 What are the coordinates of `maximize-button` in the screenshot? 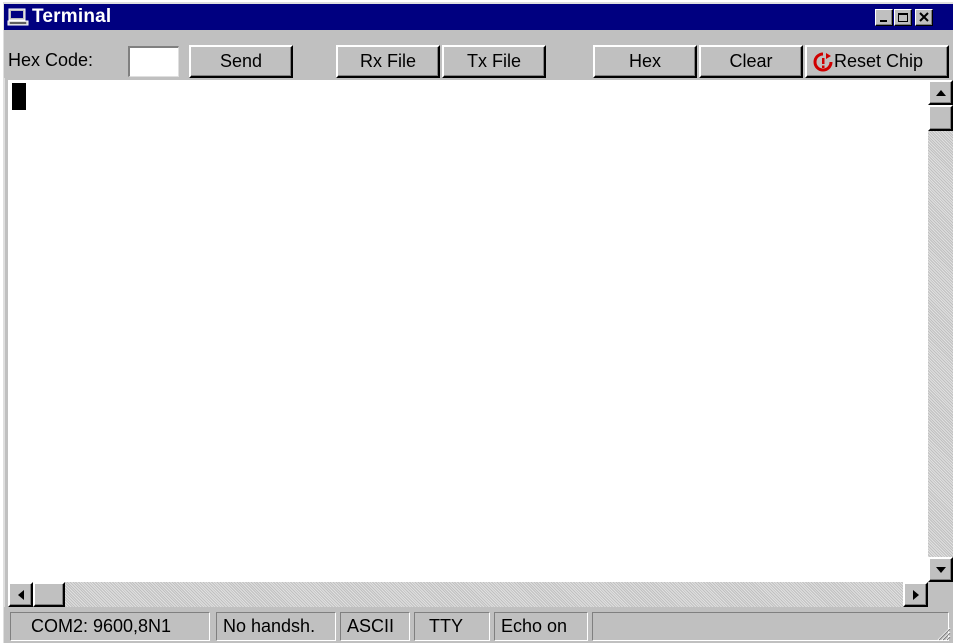 It's located at (903, 17).